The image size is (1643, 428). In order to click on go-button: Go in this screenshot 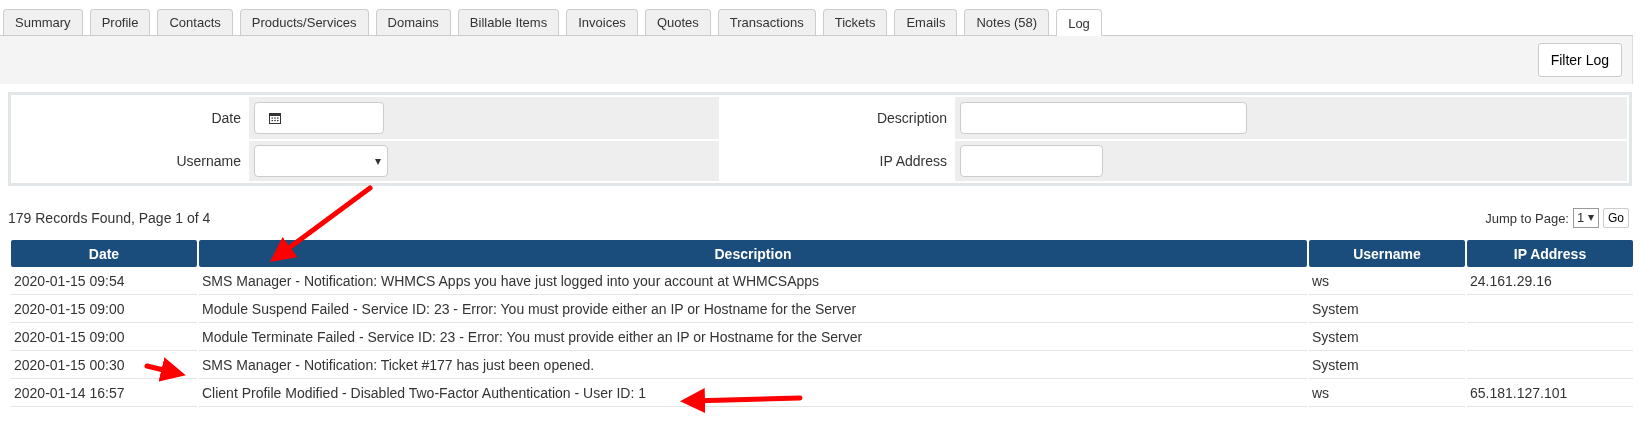, I will do `click(1616, 218)`.